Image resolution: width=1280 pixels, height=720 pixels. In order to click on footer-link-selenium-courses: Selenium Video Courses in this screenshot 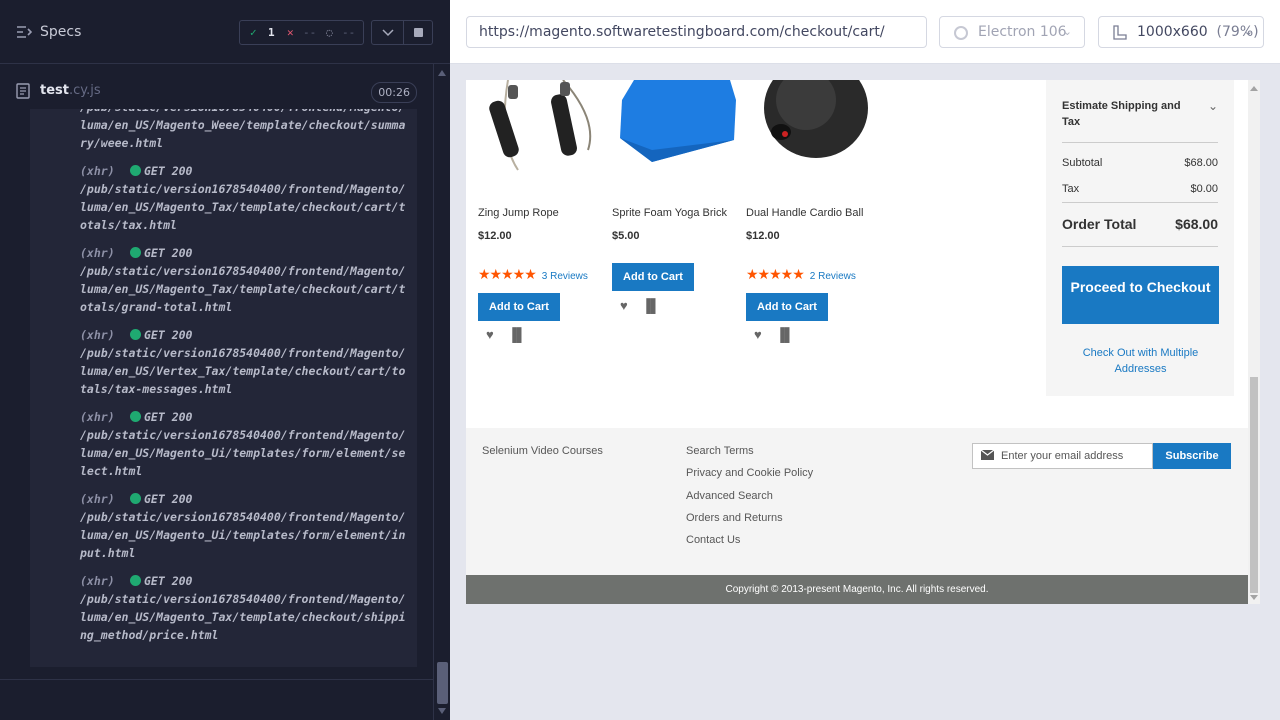, I will do `click(542, 451)`.